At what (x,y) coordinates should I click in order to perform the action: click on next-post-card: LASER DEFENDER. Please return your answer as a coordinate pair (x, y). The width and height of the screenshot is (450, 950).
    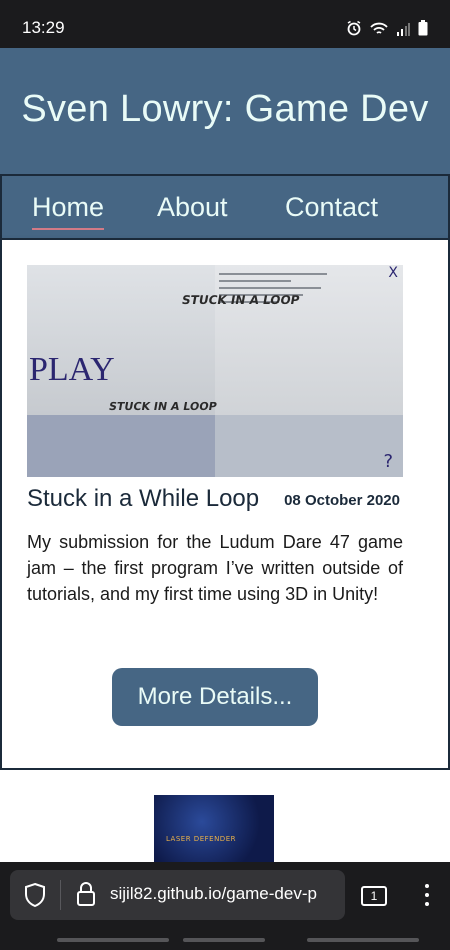
    Looking at the image, I should click on (225, 816).